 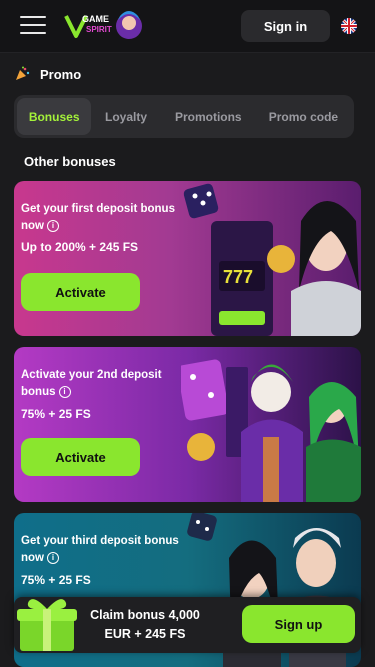 I want to click on card-description: Get your third deposit bonus now i, so click(x=100, y=549).